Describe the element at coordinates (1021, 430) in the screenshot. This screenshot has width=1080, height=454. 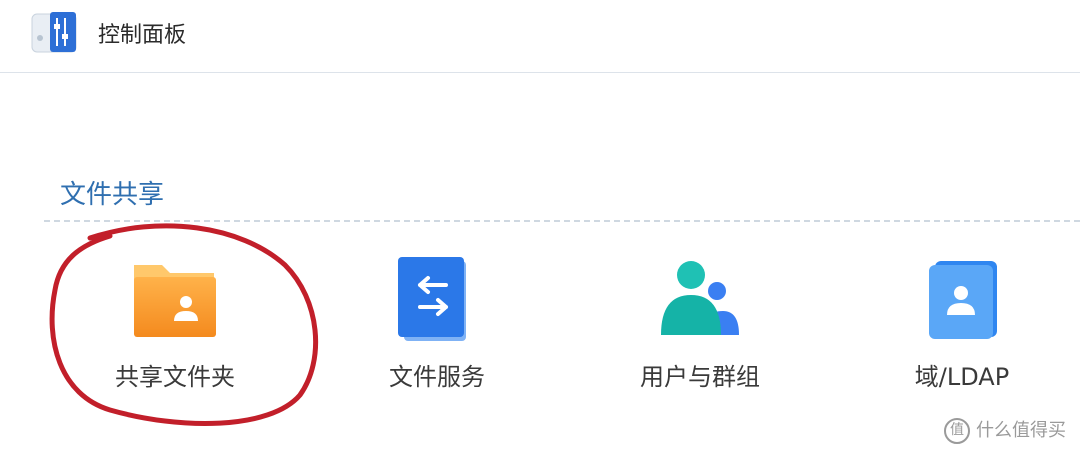
I see `watermark-text: 什么值得买` at that location.